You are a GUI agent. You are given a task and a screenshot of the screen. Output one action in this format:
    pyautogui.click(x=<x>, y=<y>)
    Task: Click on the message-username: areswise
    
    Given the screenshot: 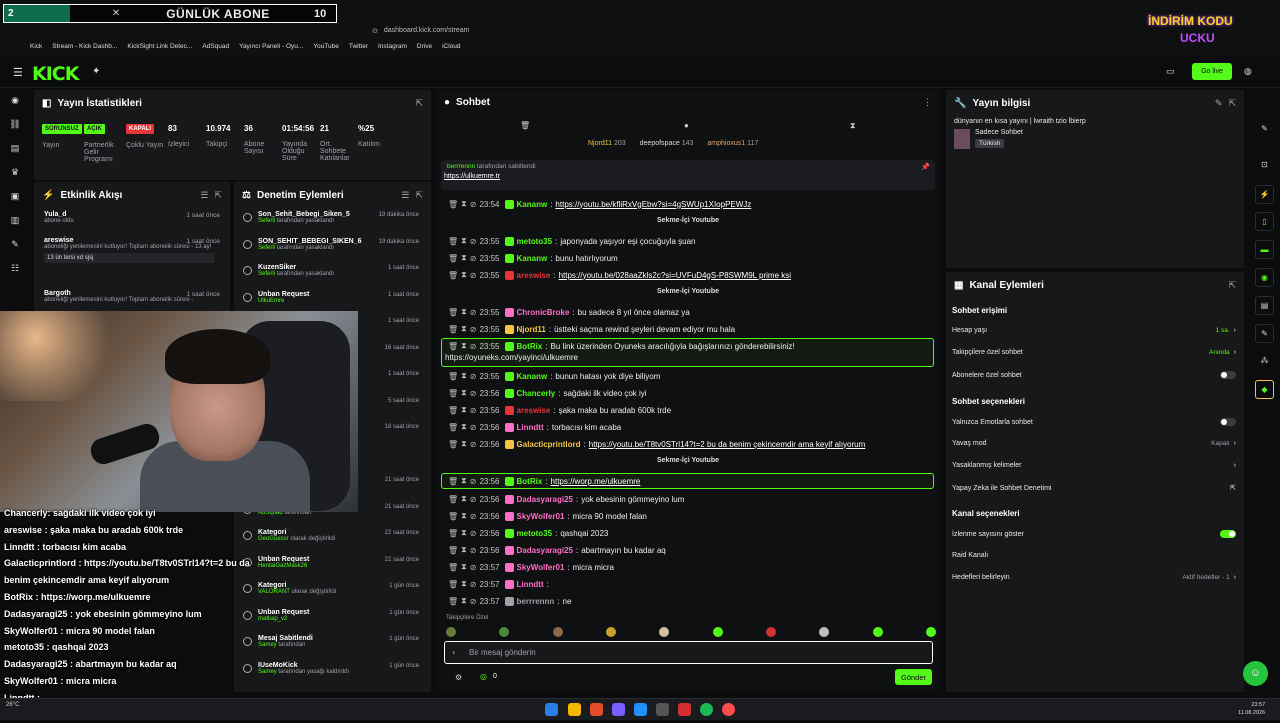 What is the action you would take?
    pyautogui.click(x=534, y=275)
    